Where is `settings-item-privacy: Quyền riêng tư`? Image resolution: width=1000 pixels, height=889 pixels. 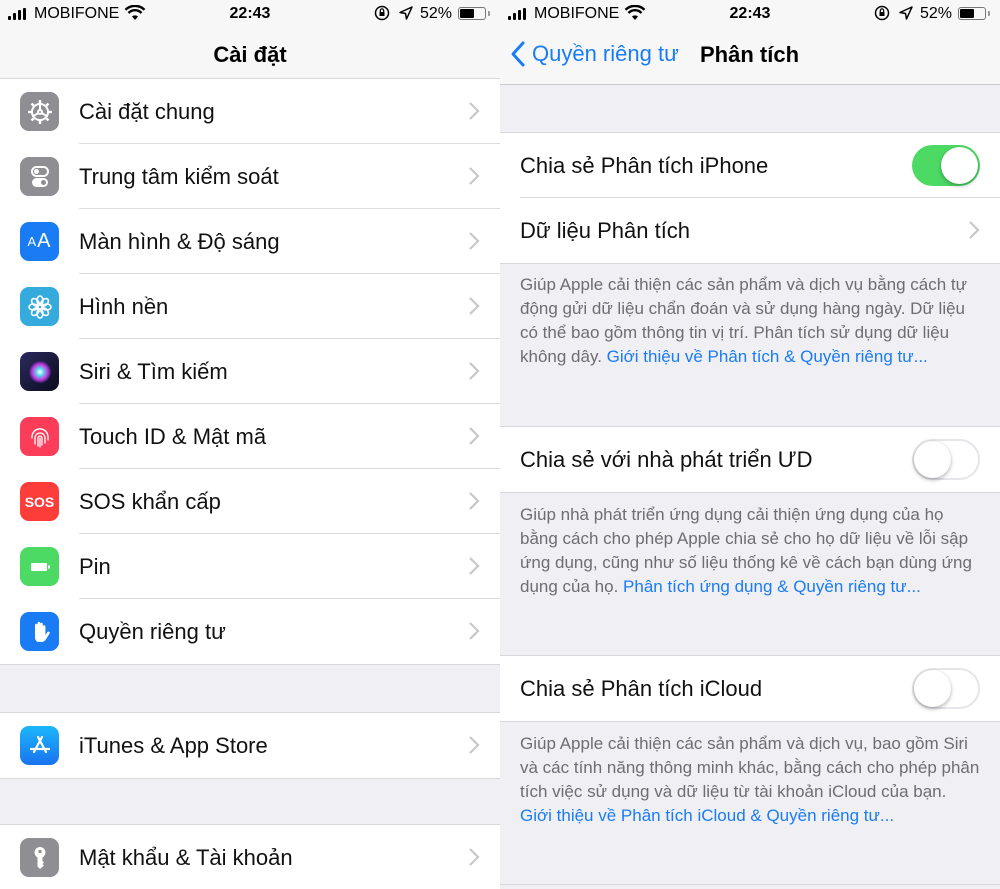
settings-item-privacy: Quyền riêng tư is located at coordinates (250, 631).